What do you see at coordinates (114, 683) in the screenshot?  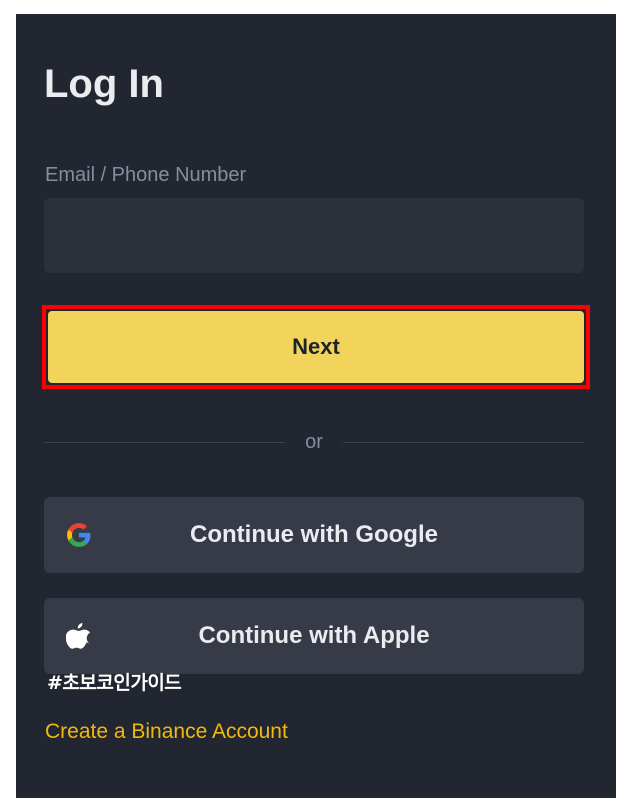 I see `watermark-text: #초보코인가이드` at bounding box center [114, 683].